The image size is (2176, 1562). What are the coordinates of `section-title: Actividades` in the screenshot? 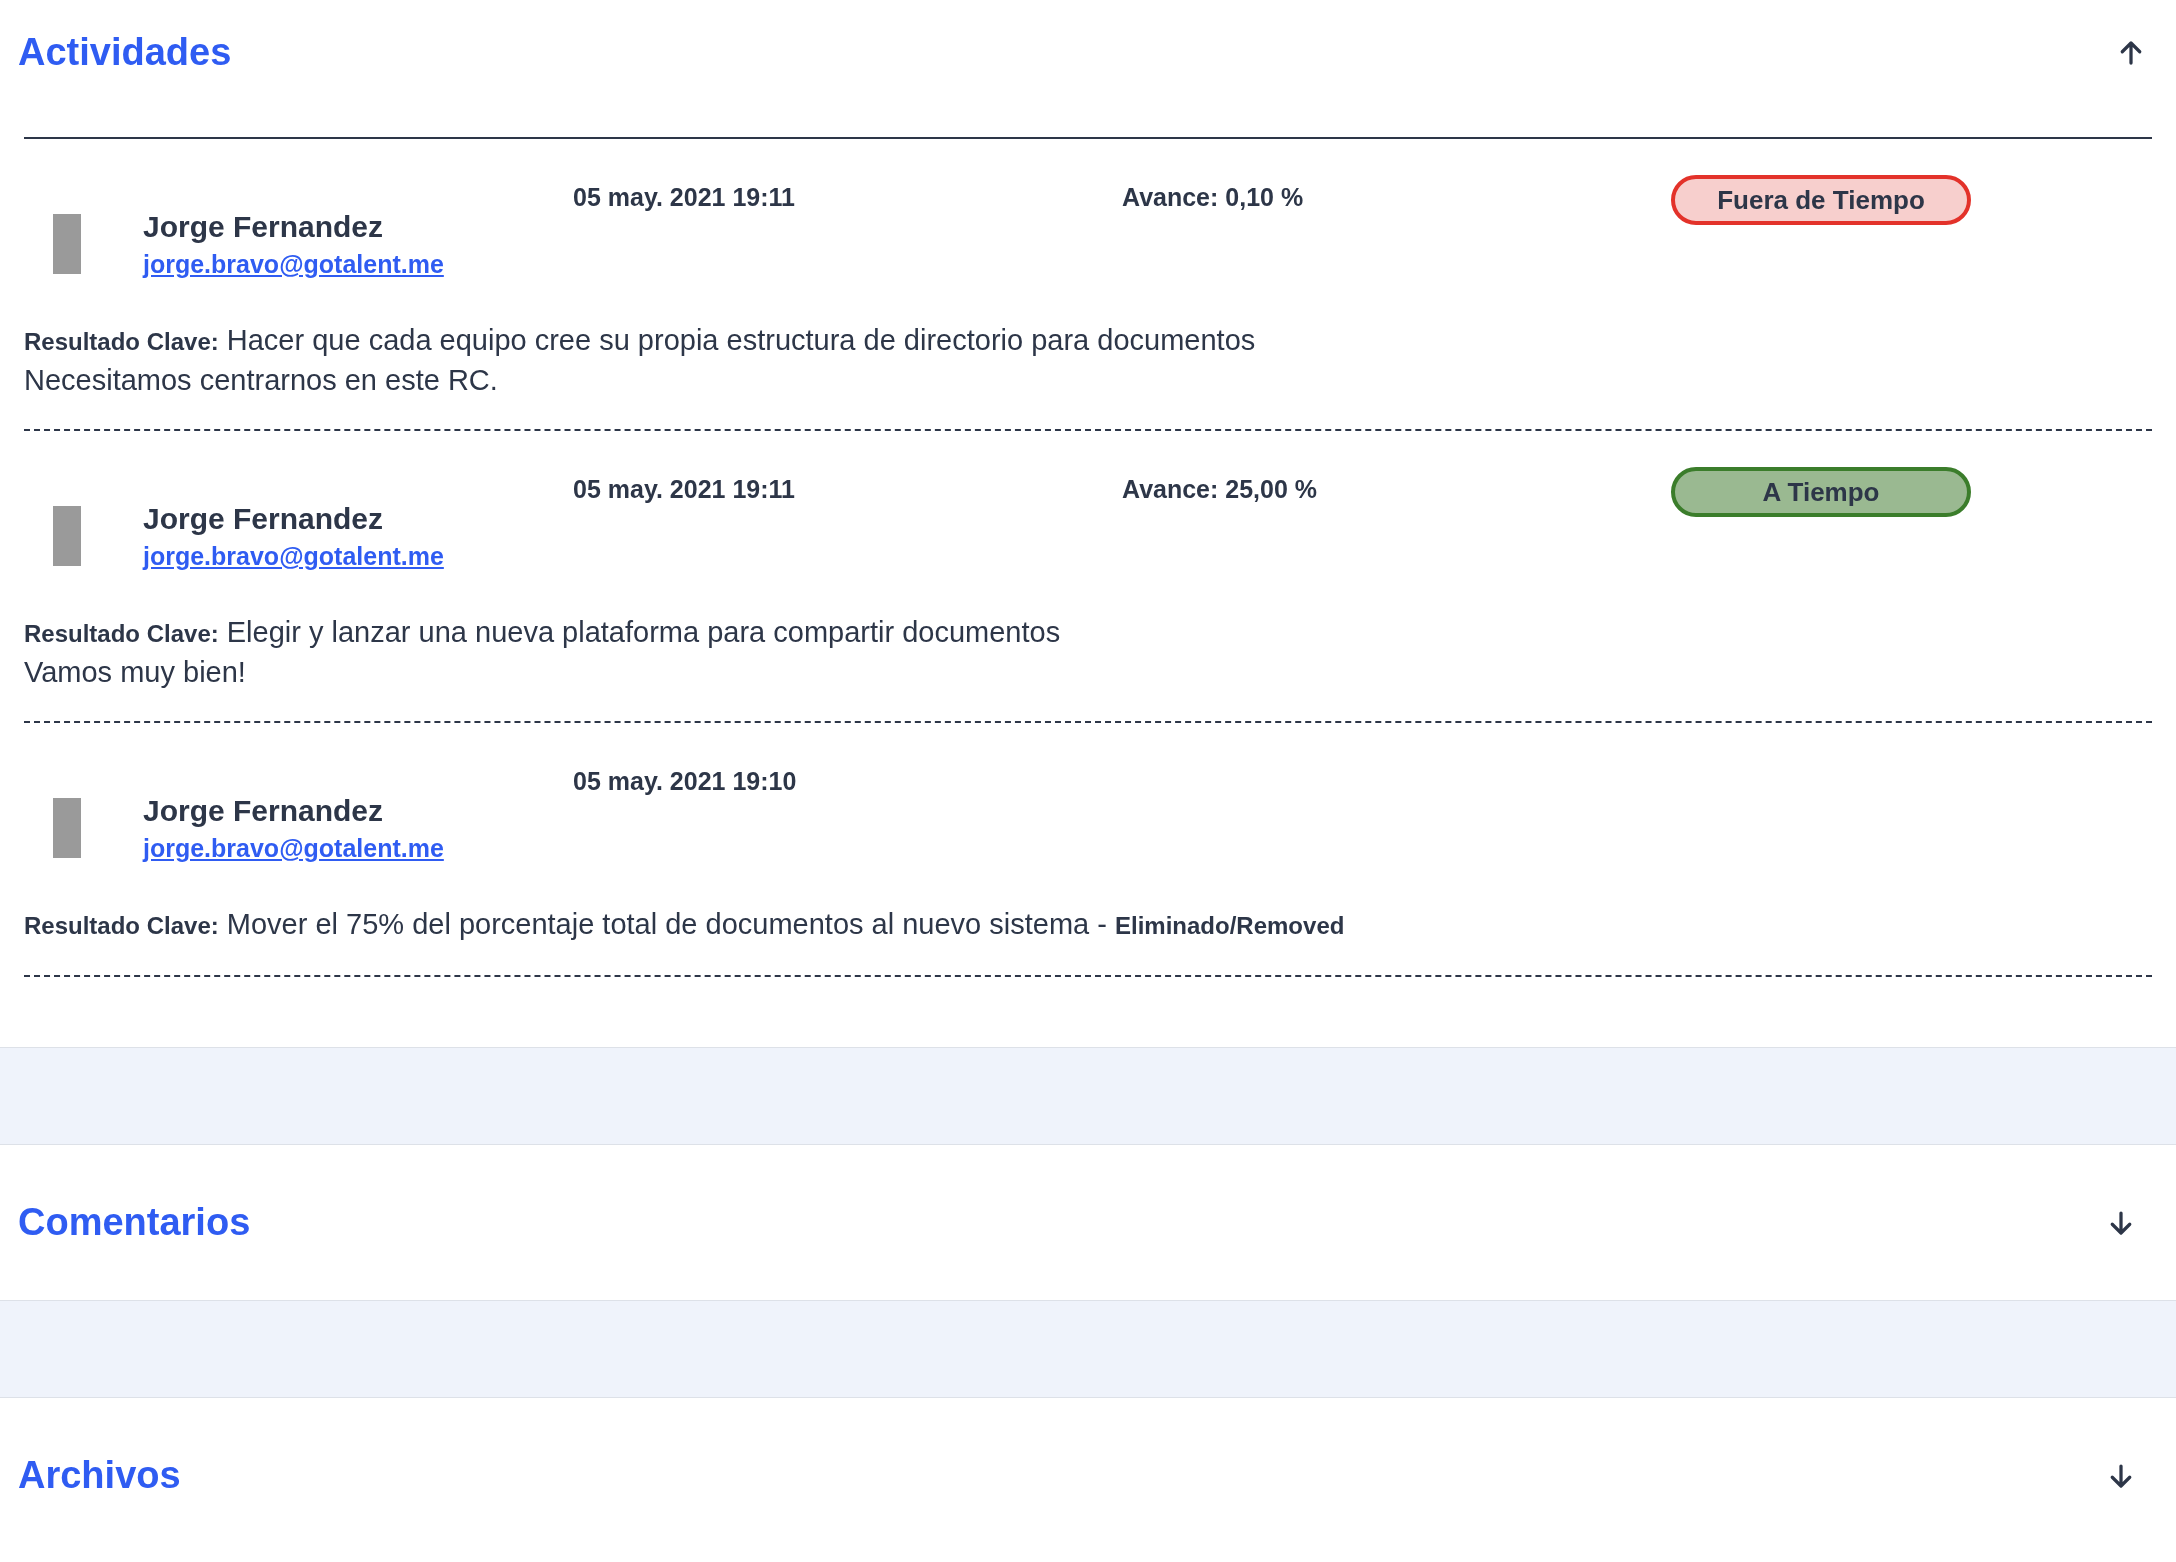 It's located at (125, 52).